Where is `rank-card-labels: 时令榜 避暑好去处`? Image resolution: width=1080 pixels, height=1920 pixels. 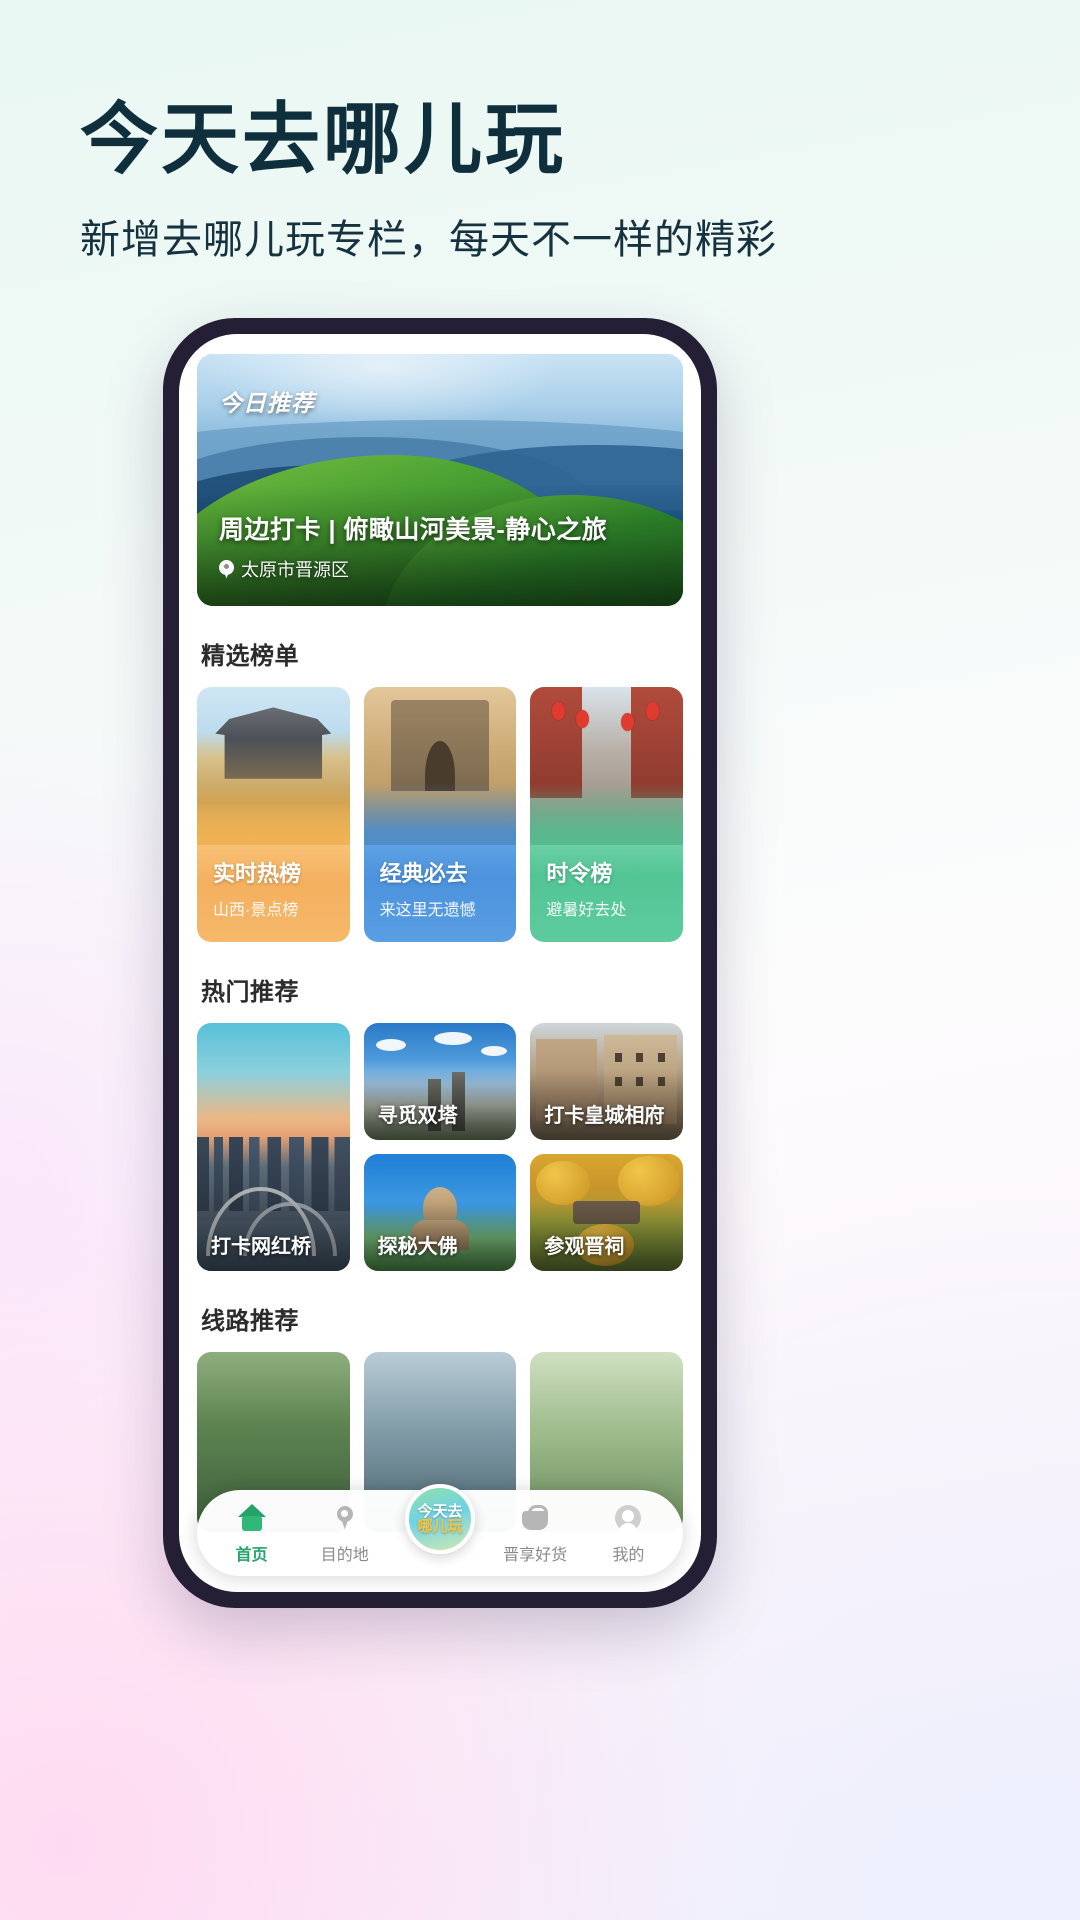 rank-card-labels: 时令榜 避暑好去处 is located at coordinates (586, 888).